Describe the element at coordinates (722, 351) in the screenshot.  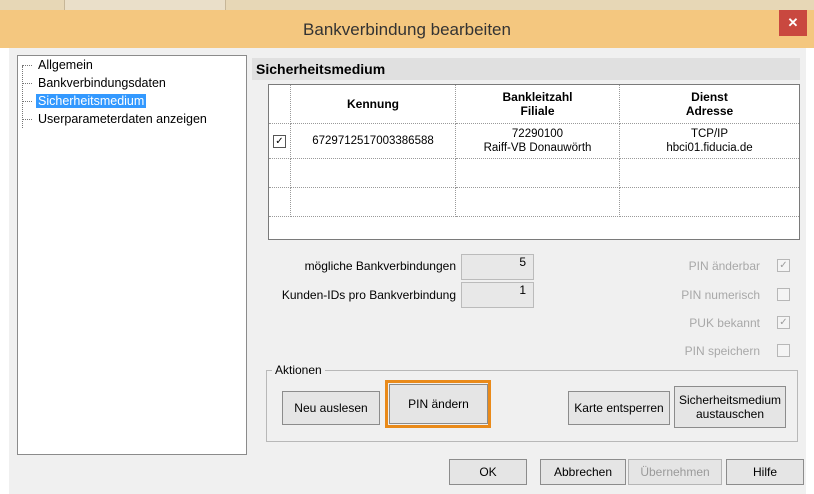
I see `pin-speichern-label: PIN speichern` at that location.